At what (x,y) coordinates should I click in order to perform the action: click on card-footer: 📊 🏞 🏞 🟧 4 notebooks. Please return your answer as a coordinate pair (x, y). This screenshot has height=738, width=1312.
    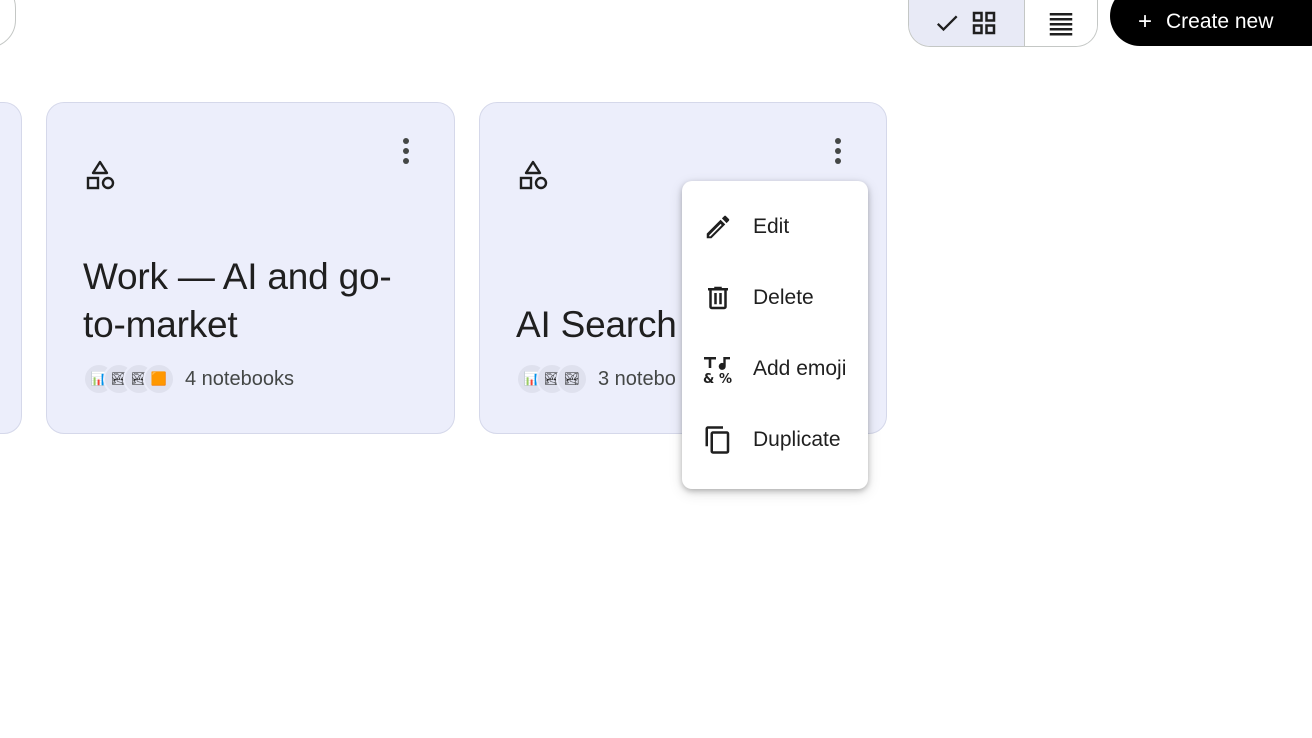
    Looking at the image, I should click on (188, 379).